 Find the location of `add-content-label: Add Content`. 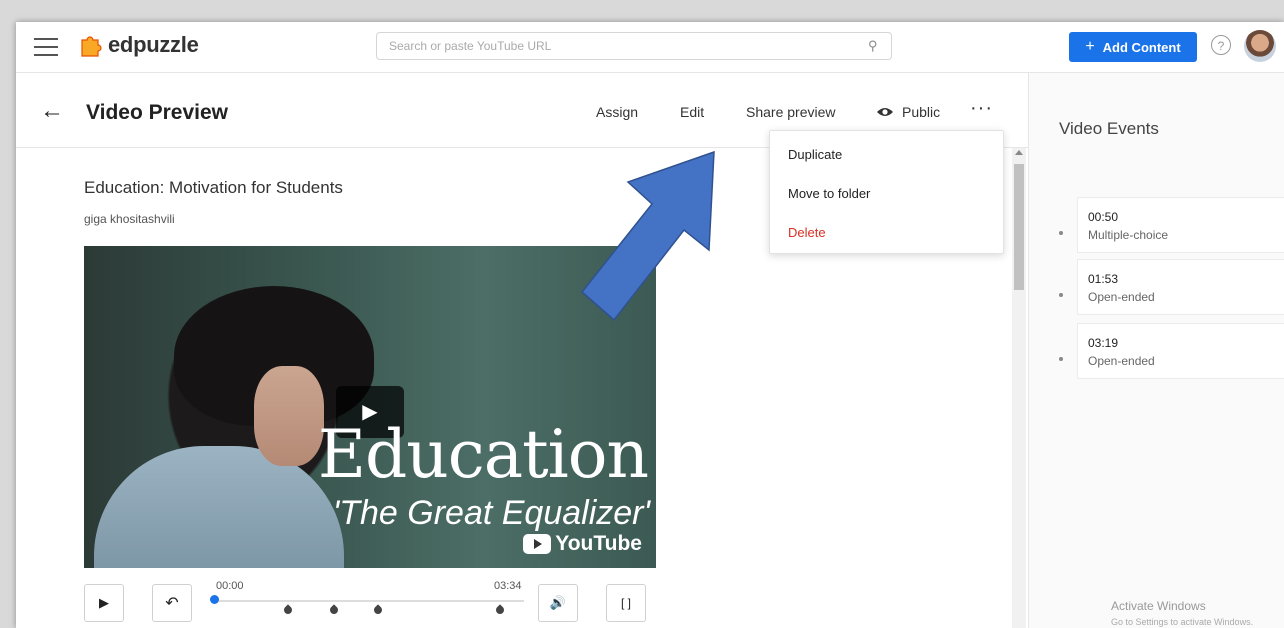

add-content-label: Add Content is located at coordinates (1141, 47).